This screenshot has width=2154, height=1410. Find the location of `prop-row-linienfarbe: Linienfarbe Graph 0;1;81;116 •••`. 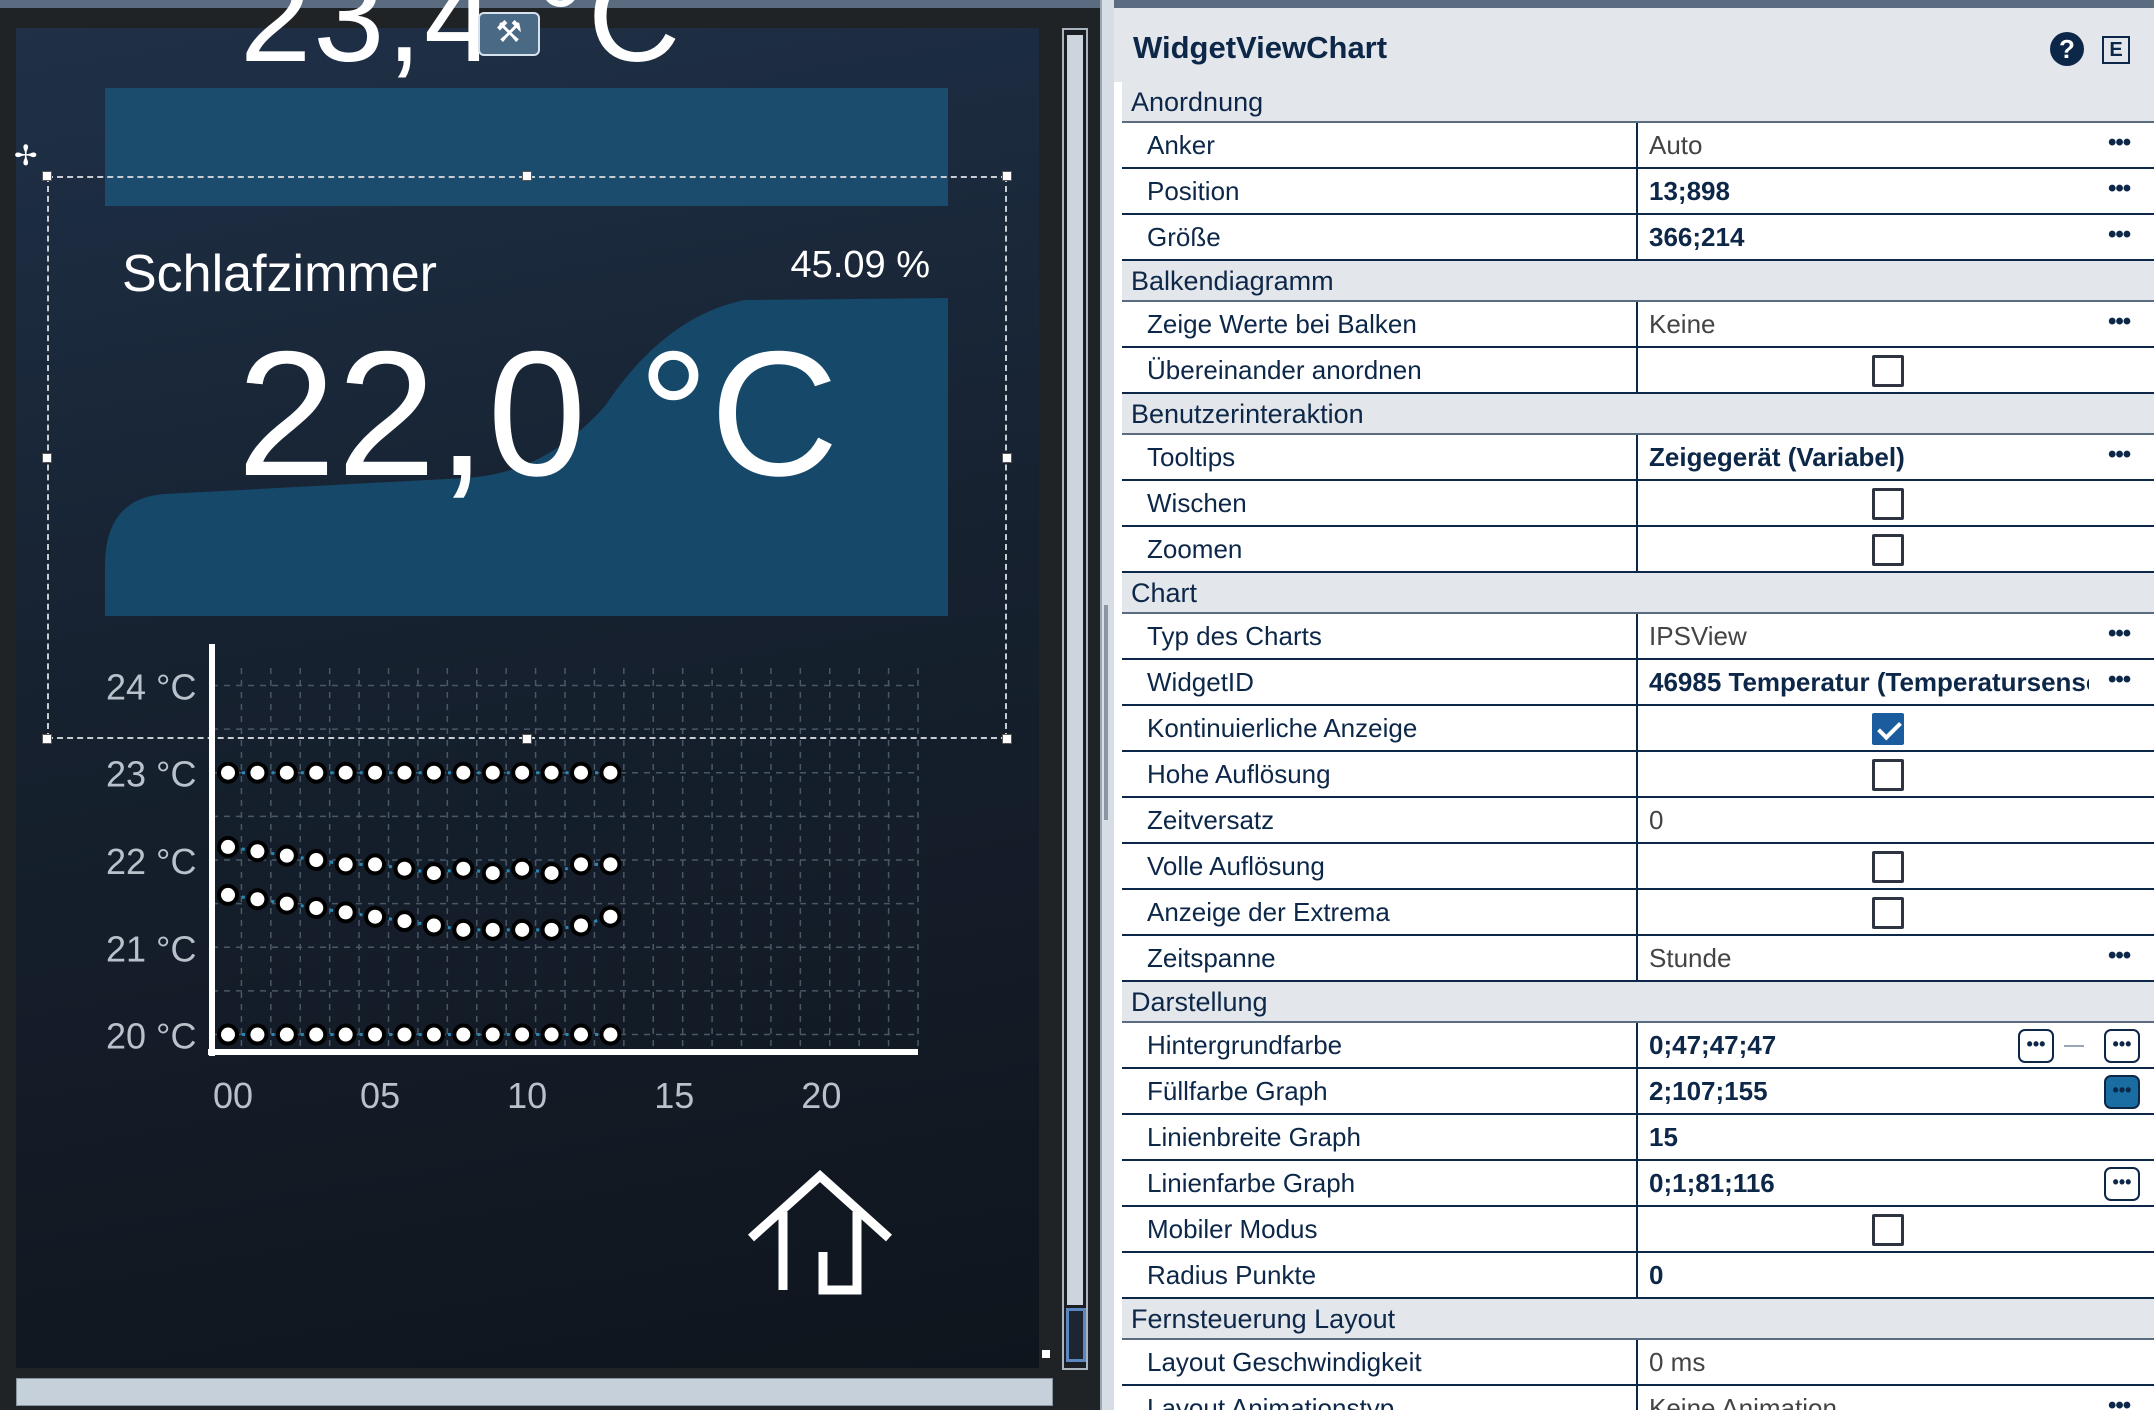

prop-row-linienfarbe: Linienfarbe Graph 0;1;81;116 ••• is located at coordinates (1638, 1184).